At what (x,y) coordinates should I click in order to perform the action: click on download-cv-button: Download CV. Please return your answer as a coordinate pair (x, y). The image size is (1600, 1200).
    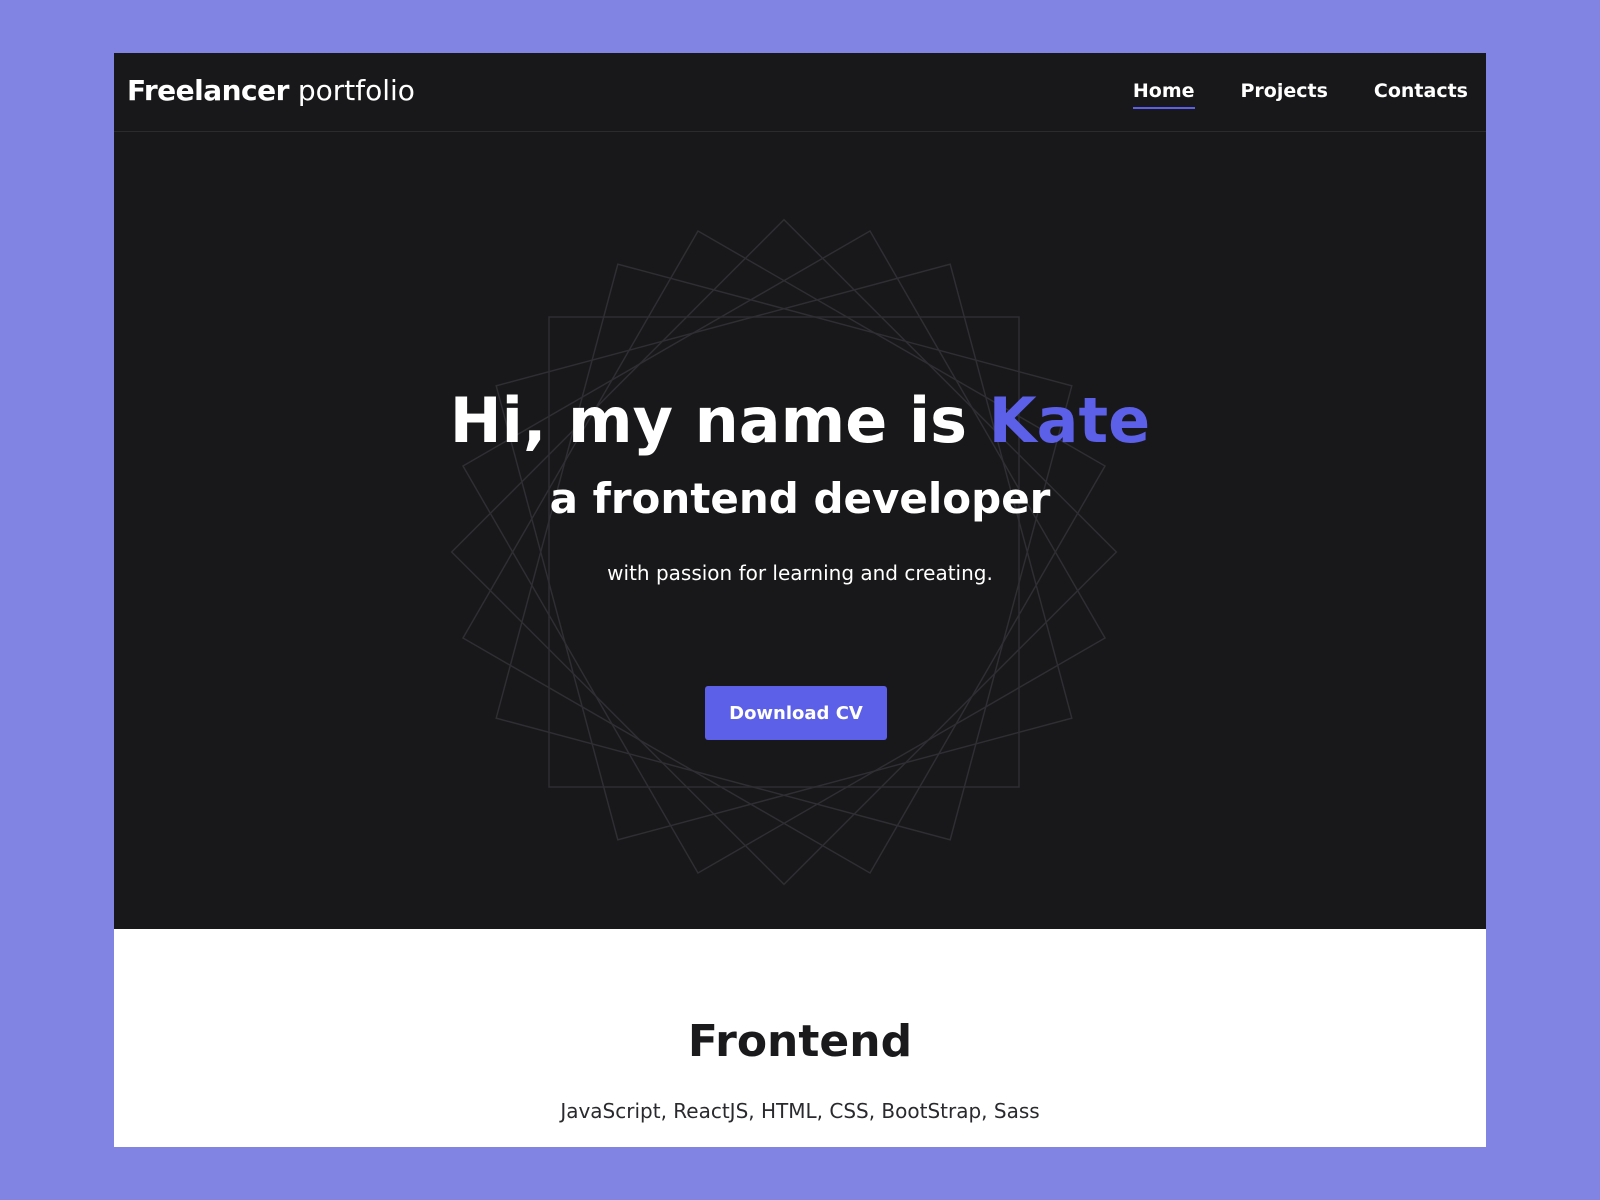
    Looking at the image, I should click on (796, 713).